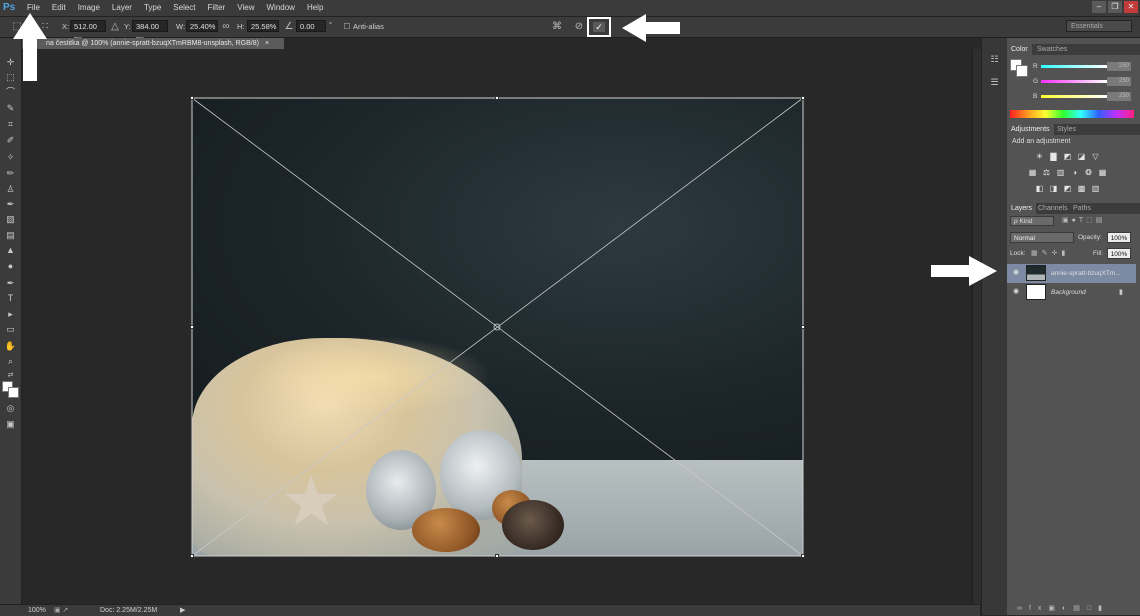 The width and height of the screenshot is (1140, 616). Describe the element at coordinates (651, 28) in the screenshot. I see `annotation-arrow-left-icon` at that location.